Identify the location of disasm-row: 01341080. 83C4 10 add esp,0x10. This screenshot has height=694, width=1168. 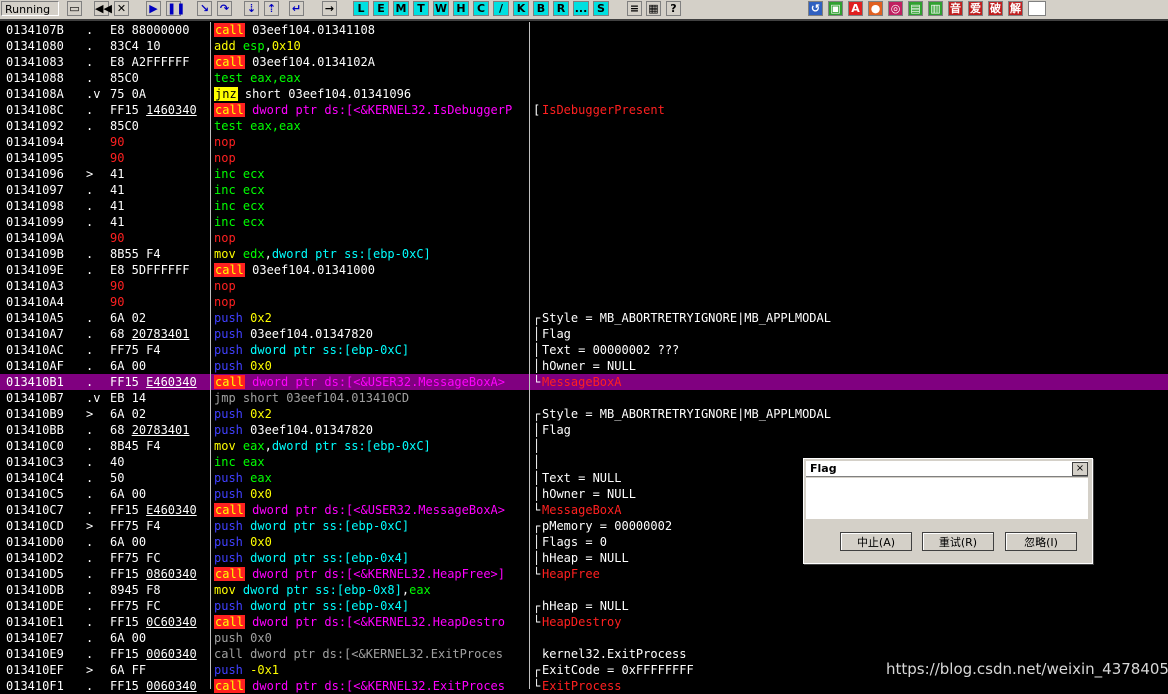
(584, 46).